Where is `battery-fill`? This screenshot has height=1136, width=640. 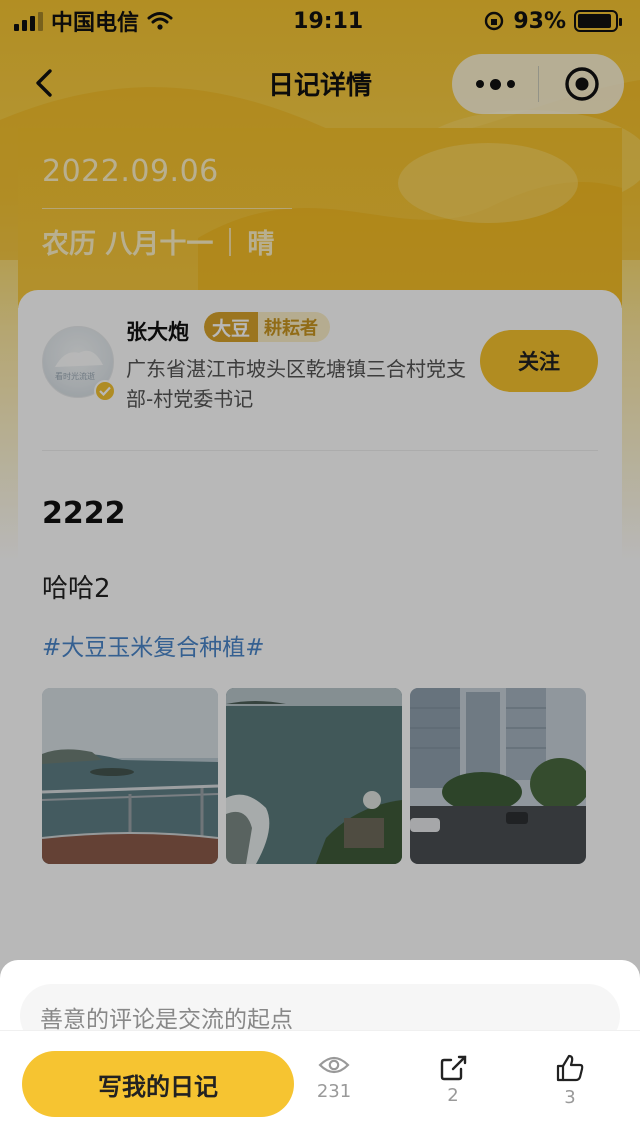
battery-fill is located at coordinates (595, 21).